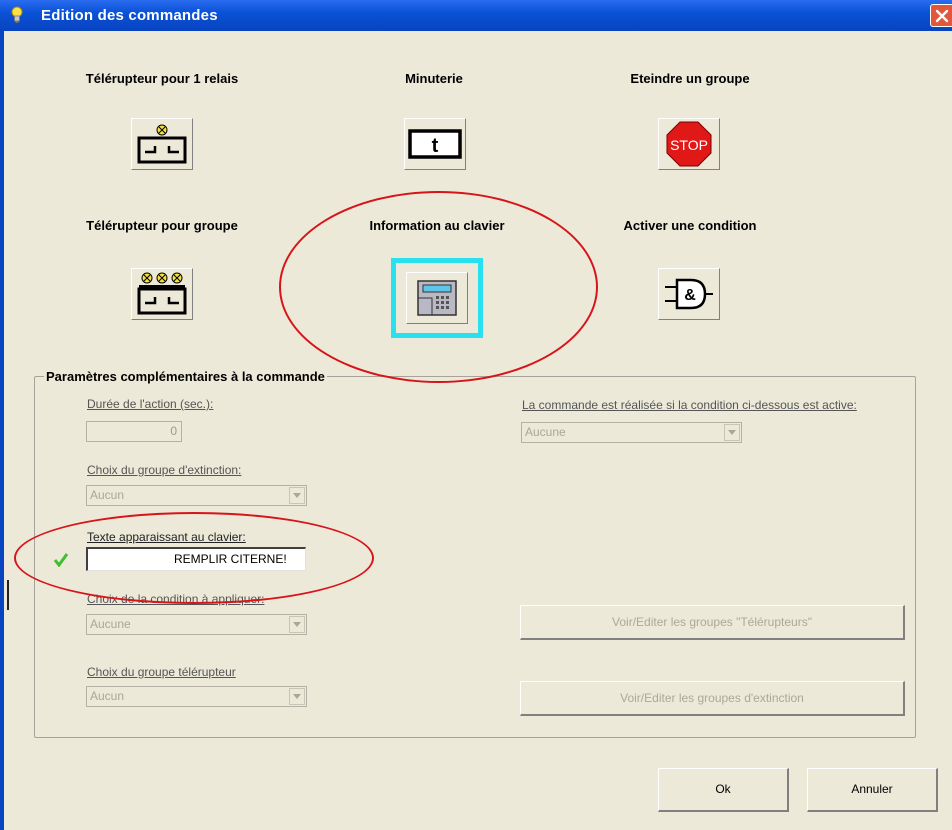 This screenshot has height=830, width=952. Describe the element at coordinates (134, 431) in the screenshot. I see `duration-input: 0` at that location.